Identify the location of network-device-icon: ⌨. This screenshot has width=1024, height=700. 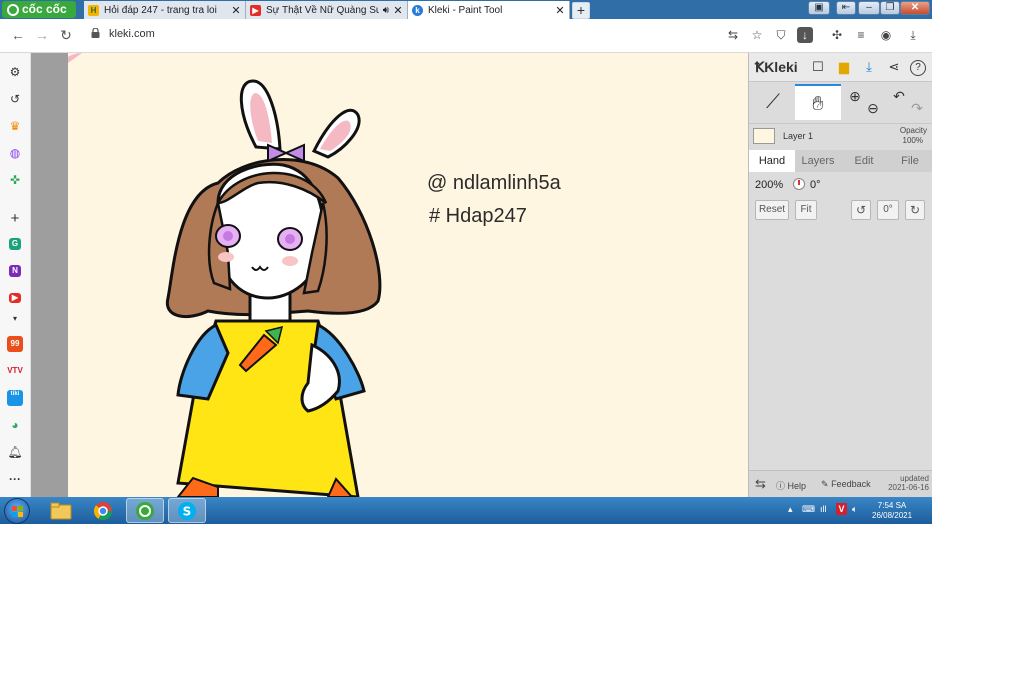
(808, 509).